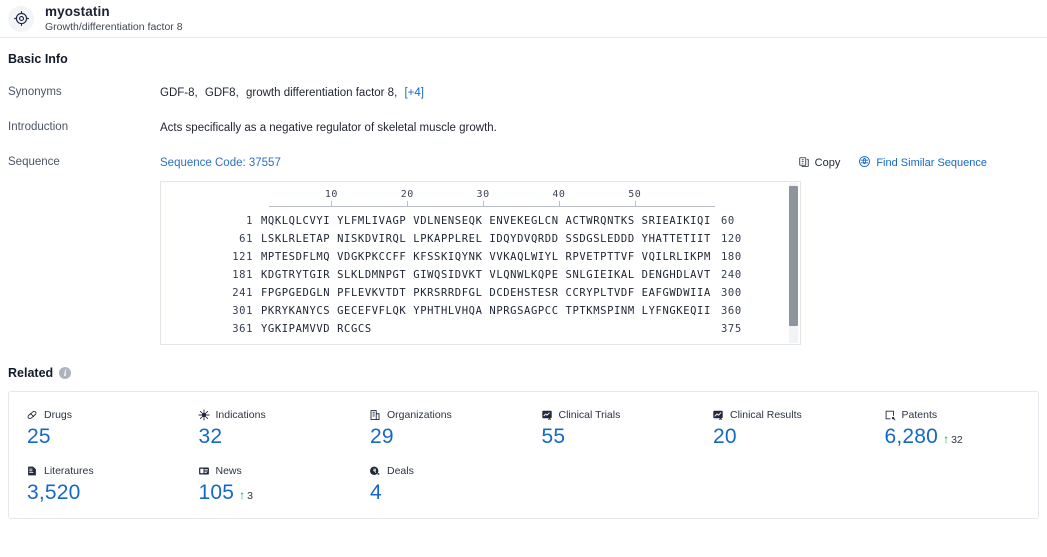 Image resolution: width=1047 pixels, height=557 pixels. What do you see at coordinates (210, 437) in the screenshot?
I see `stat-value: 32` at bounding box center [210, 437].